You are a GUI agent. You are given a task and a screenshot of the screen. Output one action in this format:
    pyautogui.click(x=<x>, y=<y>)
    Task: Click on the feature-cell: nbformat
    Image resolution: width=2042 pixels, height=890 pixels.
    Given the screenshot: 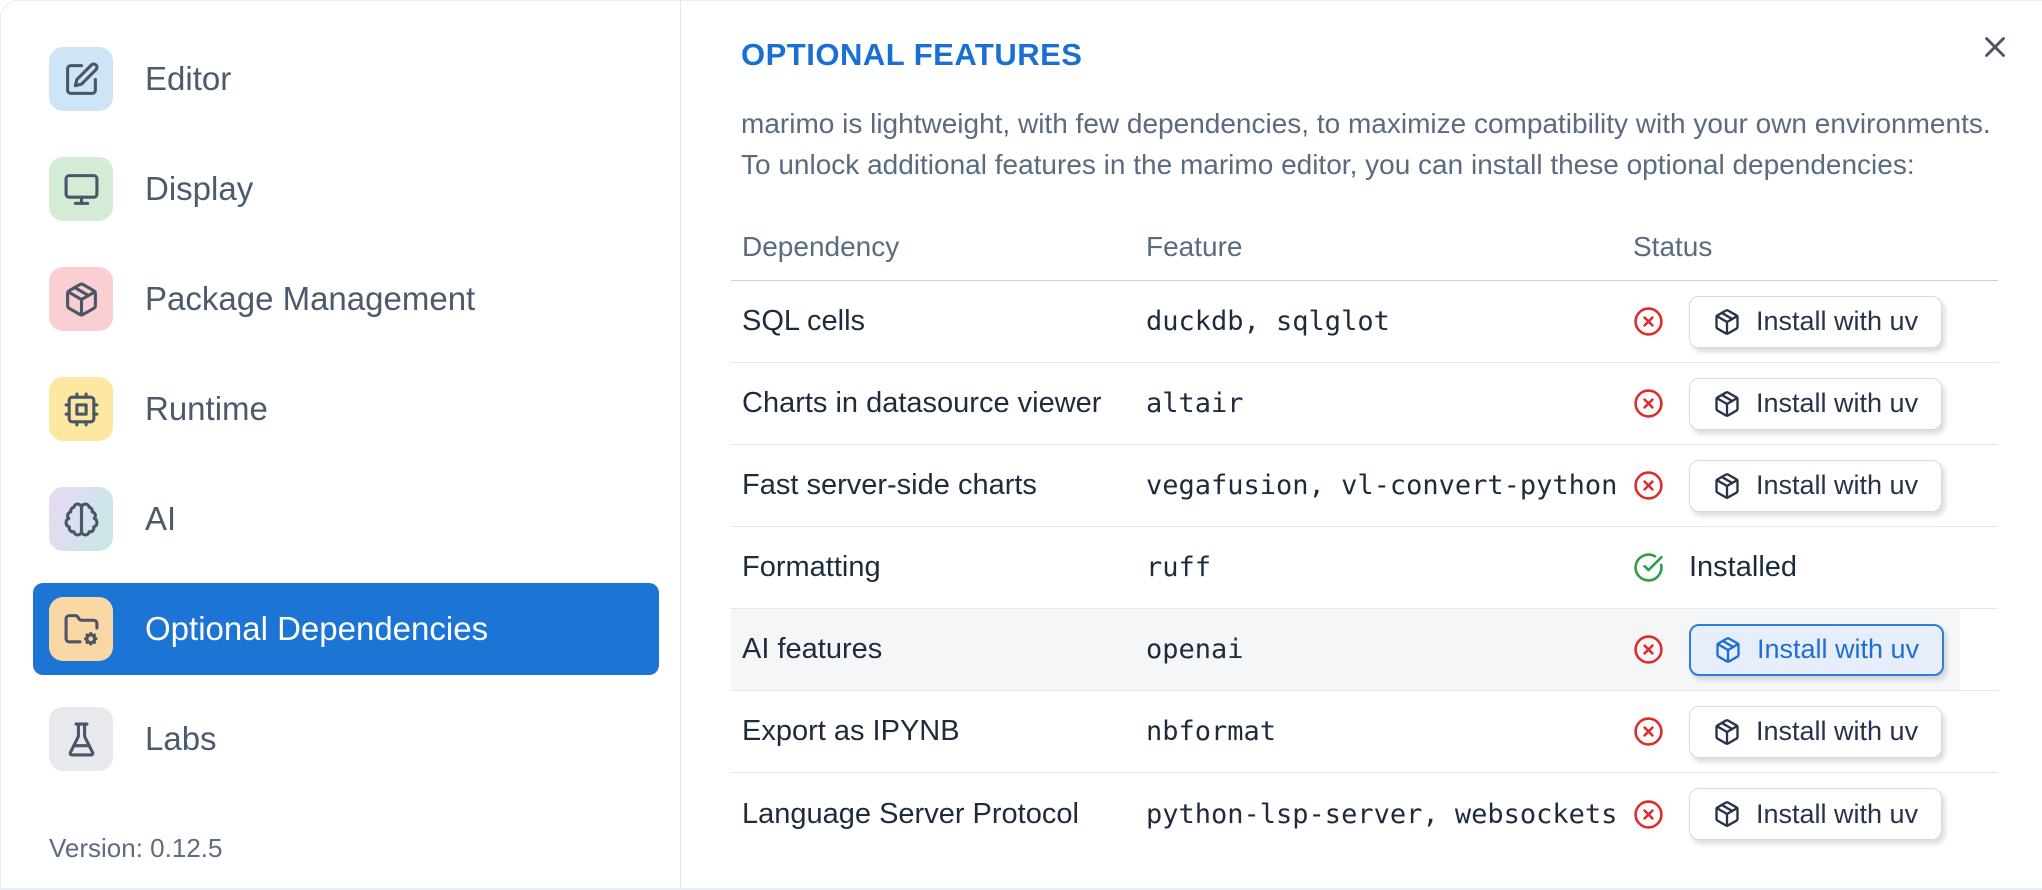 What is the action you would take?
    pyautogui.click(x=1211, y=731)
    